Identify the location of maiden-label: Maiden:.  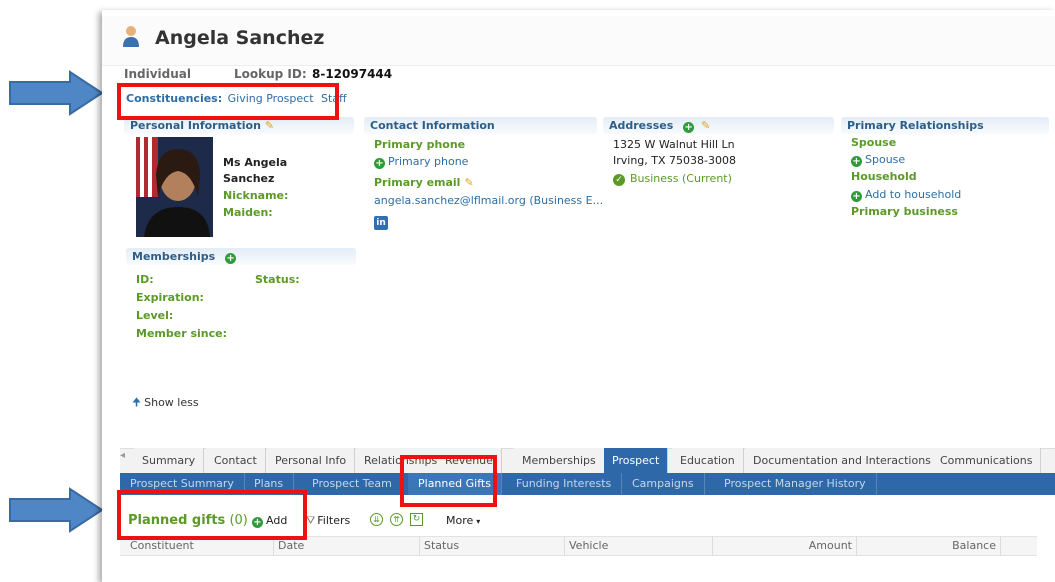
(248, 212).